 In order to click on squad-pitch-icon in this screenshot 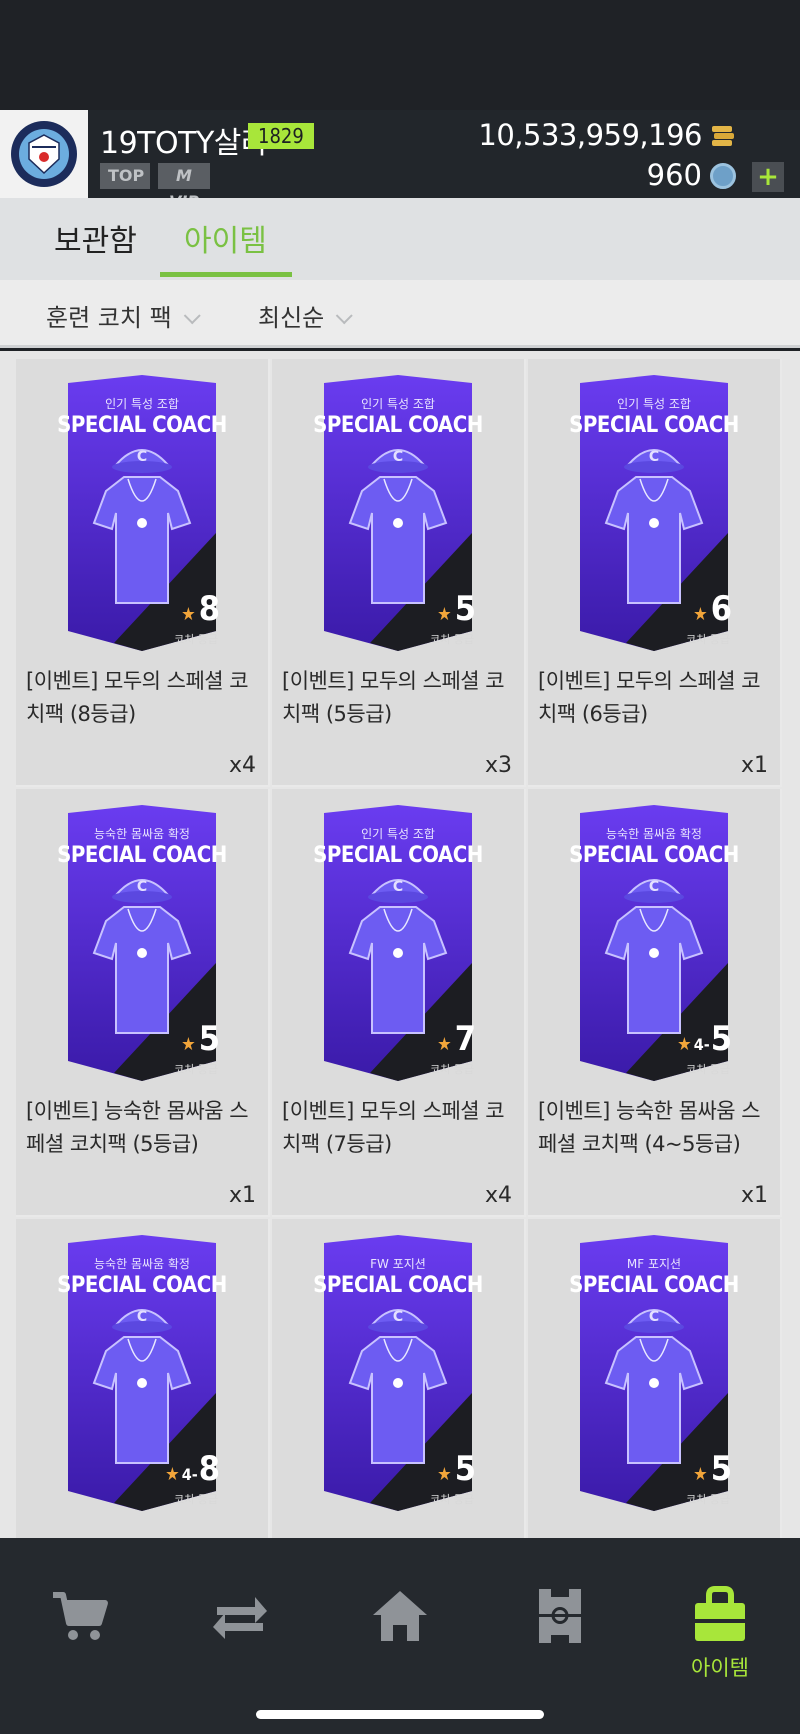, I will do `click(560, 1616)`.